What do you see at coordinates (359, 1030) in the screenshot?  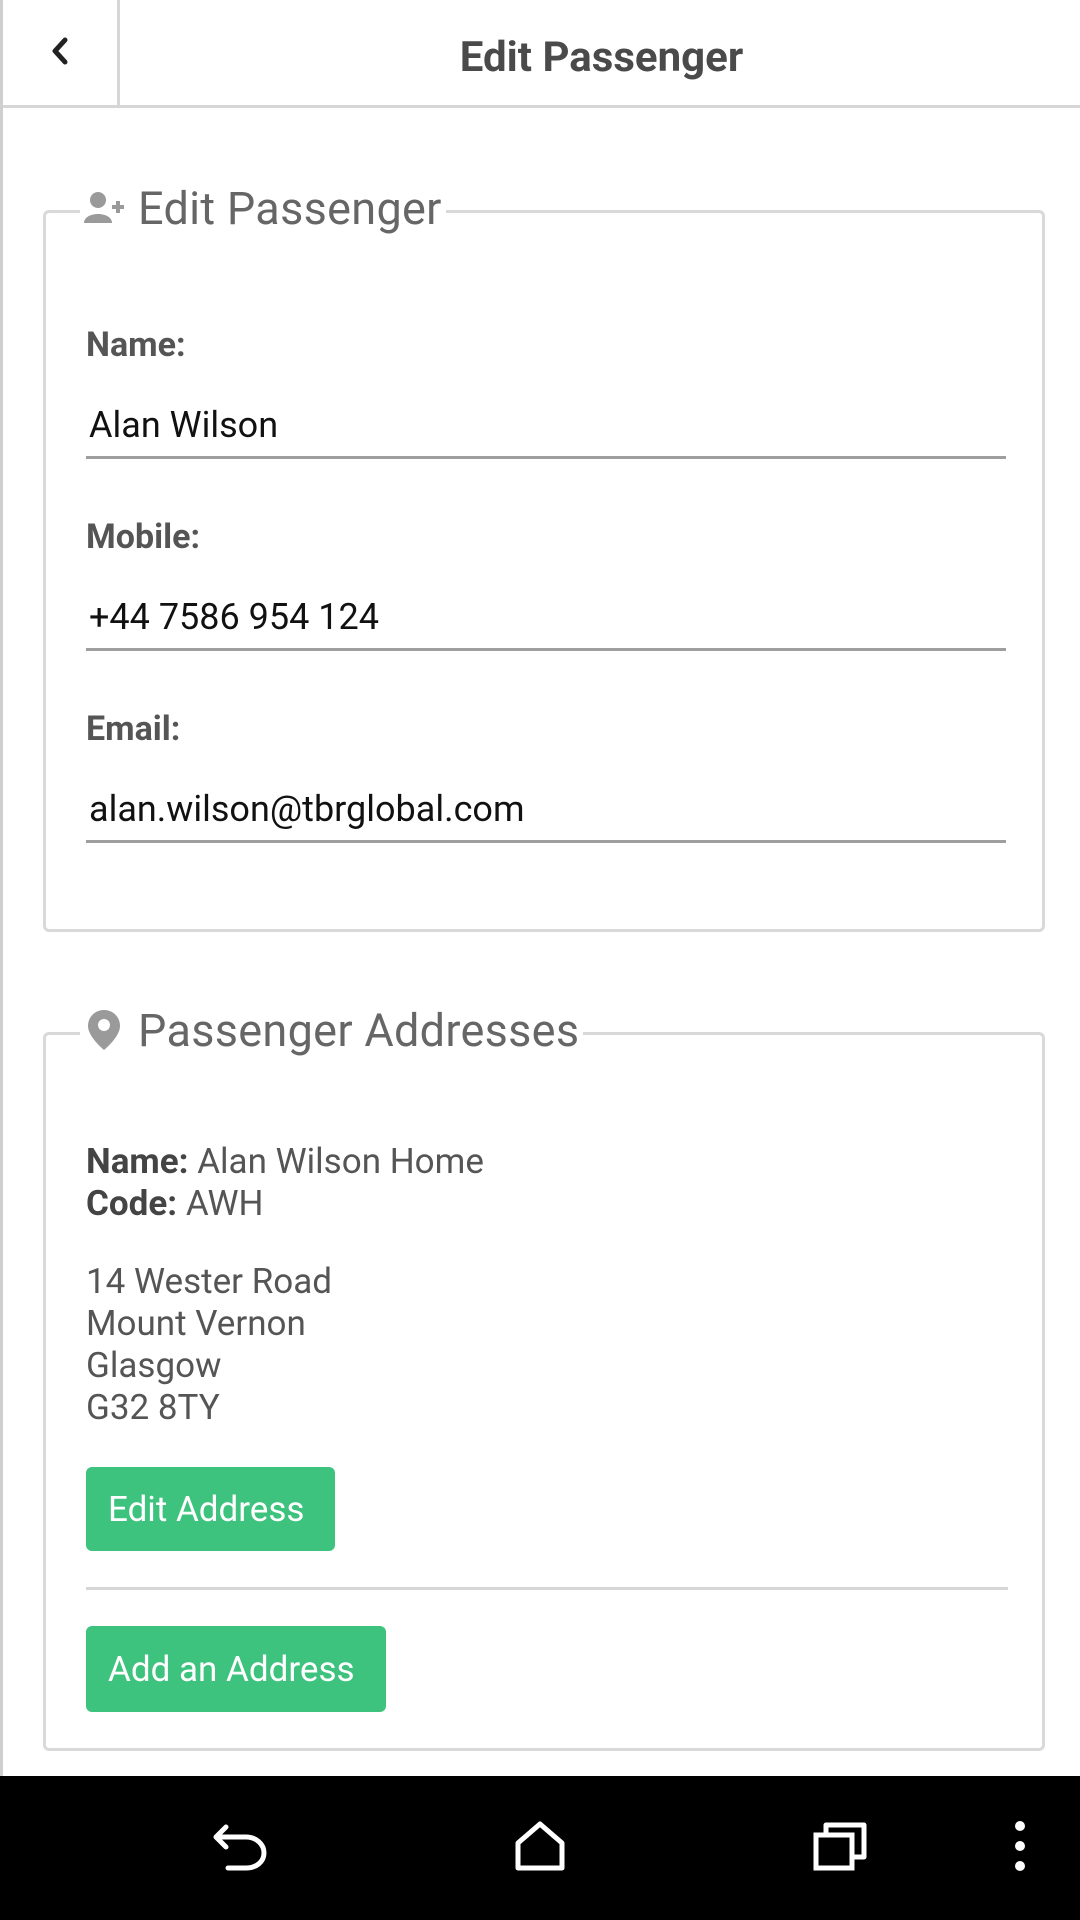 I see `passenger-addresses-legend-text: Passenger Addresses` at bounding box center [359, 1030].